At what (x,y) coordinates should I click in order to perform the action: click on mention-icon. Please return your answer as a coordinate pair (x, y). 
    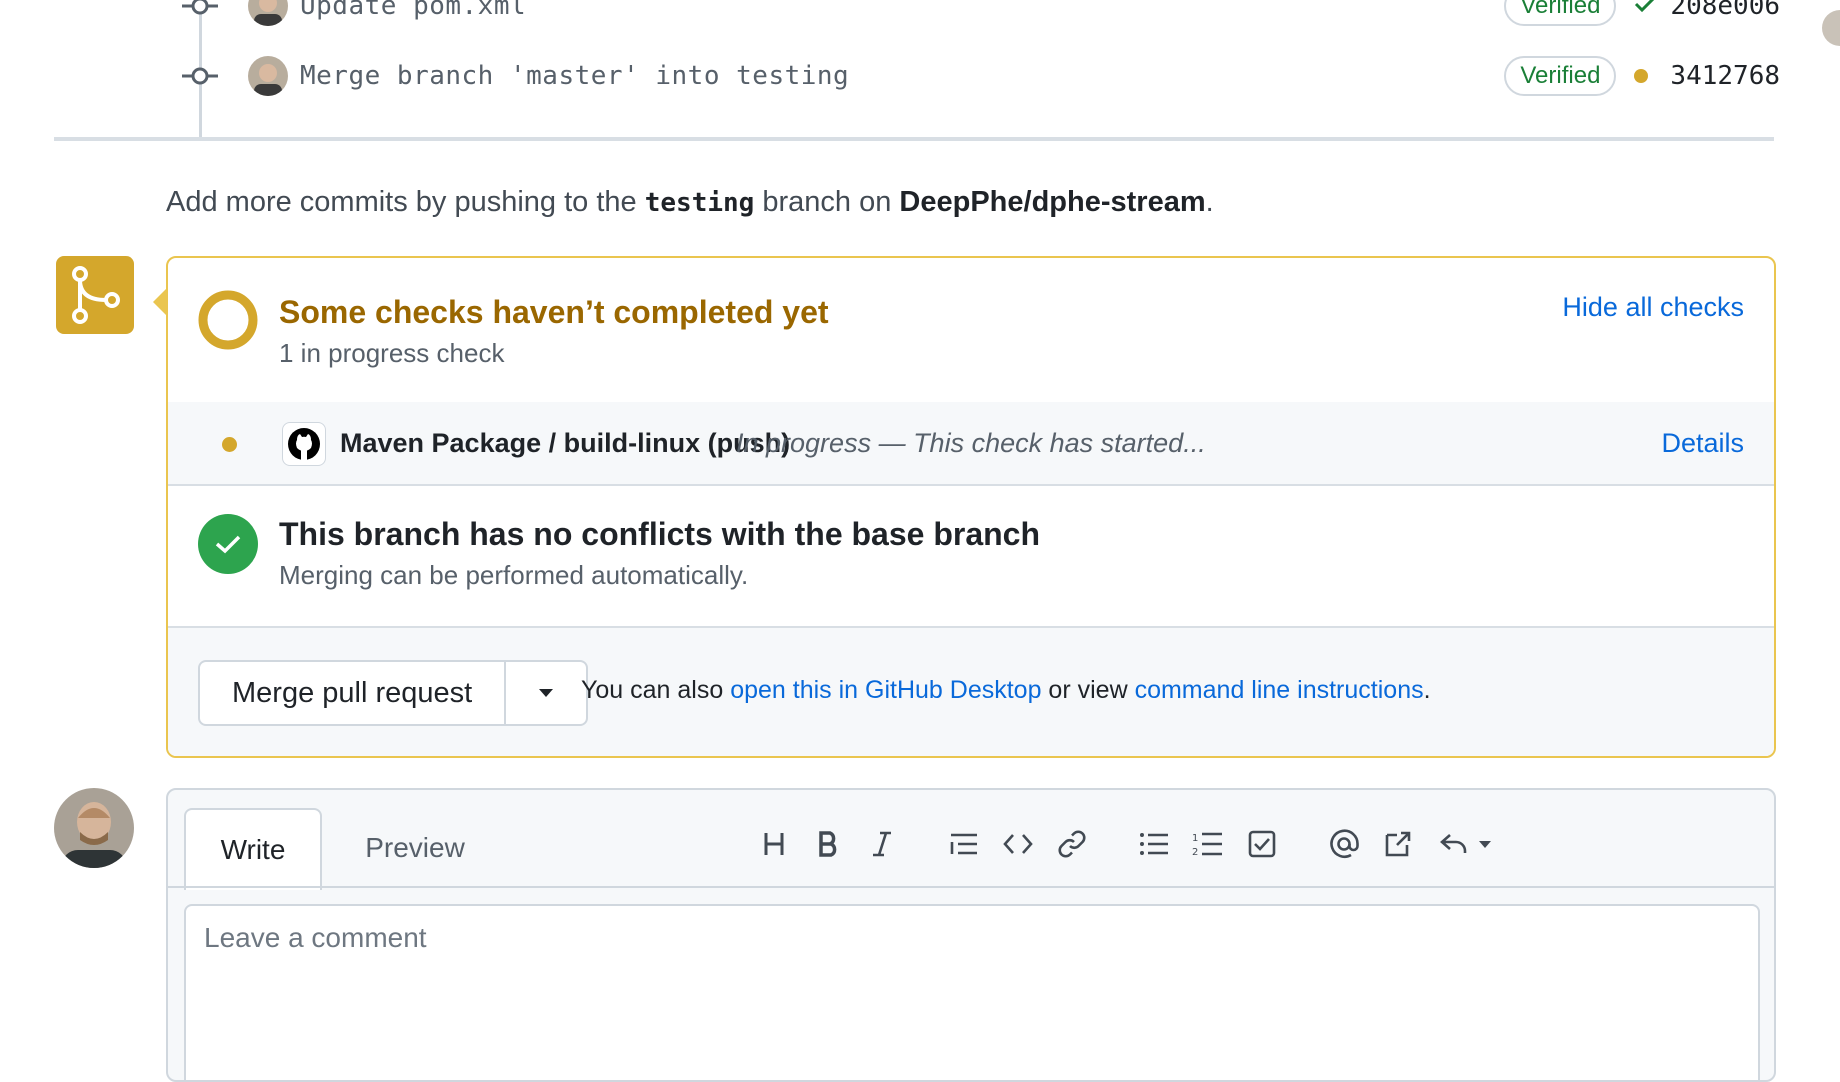
    Looking at the image, I should click on (1344, 844).